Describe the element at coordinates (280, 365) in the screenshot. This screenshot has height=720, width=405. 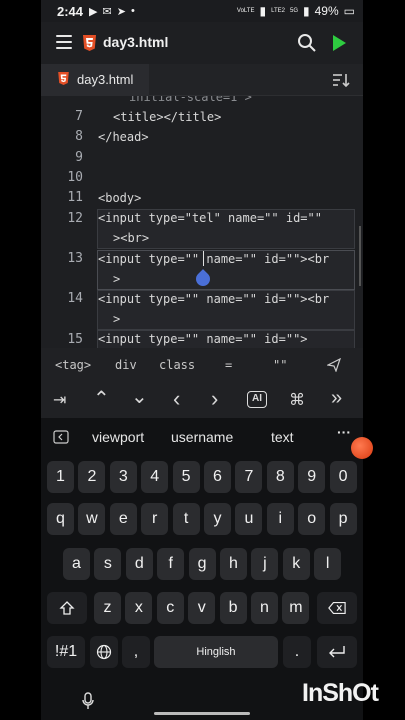
I see `snippet-quotes: ""` at that location.